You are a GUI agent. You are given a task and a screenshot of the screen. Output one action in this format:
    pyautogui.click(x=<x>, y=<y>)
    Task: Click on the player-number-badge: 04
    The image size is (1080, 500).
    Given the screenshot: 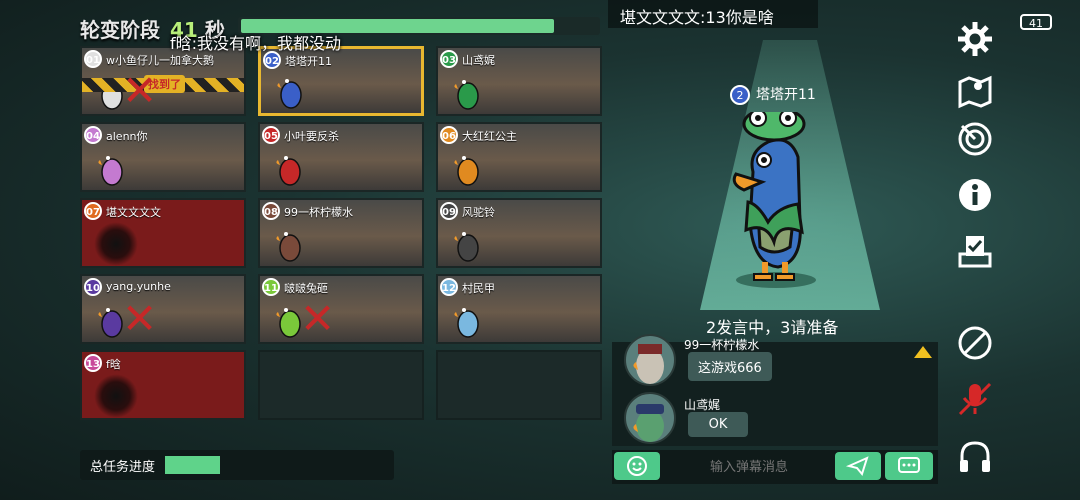 What is the action you would take?
    pyautogui.click(x=93, y=135)
    